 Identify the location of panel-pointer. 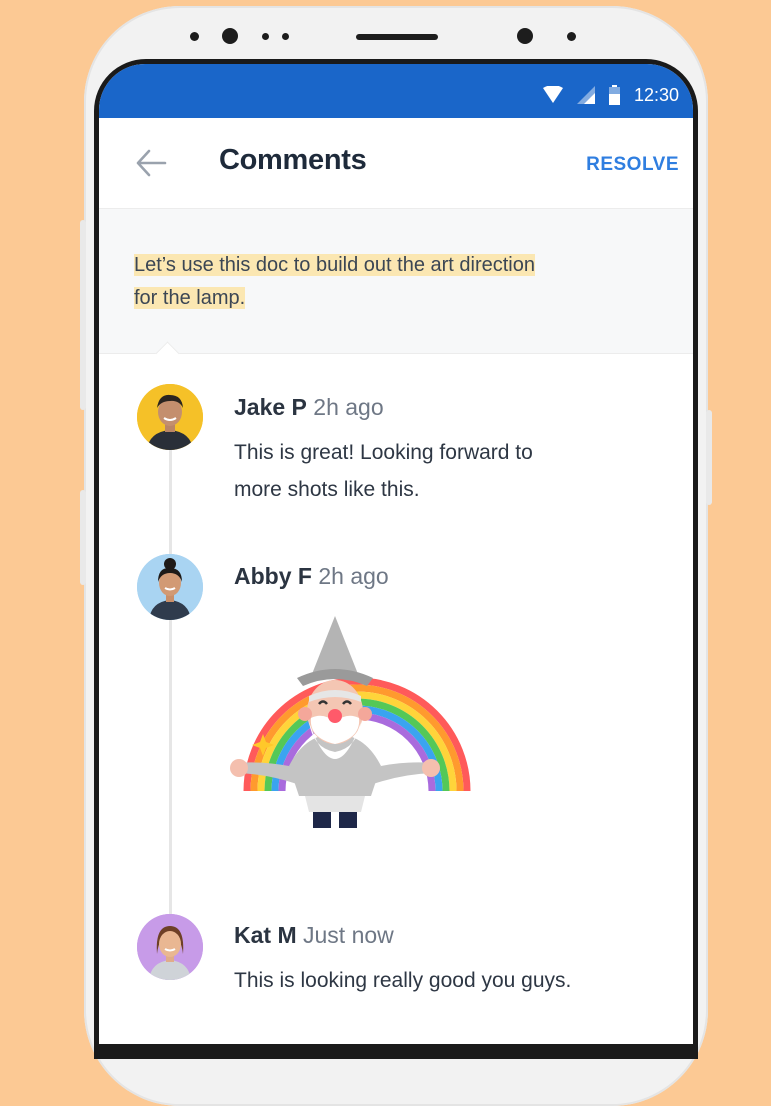
(167, 353).